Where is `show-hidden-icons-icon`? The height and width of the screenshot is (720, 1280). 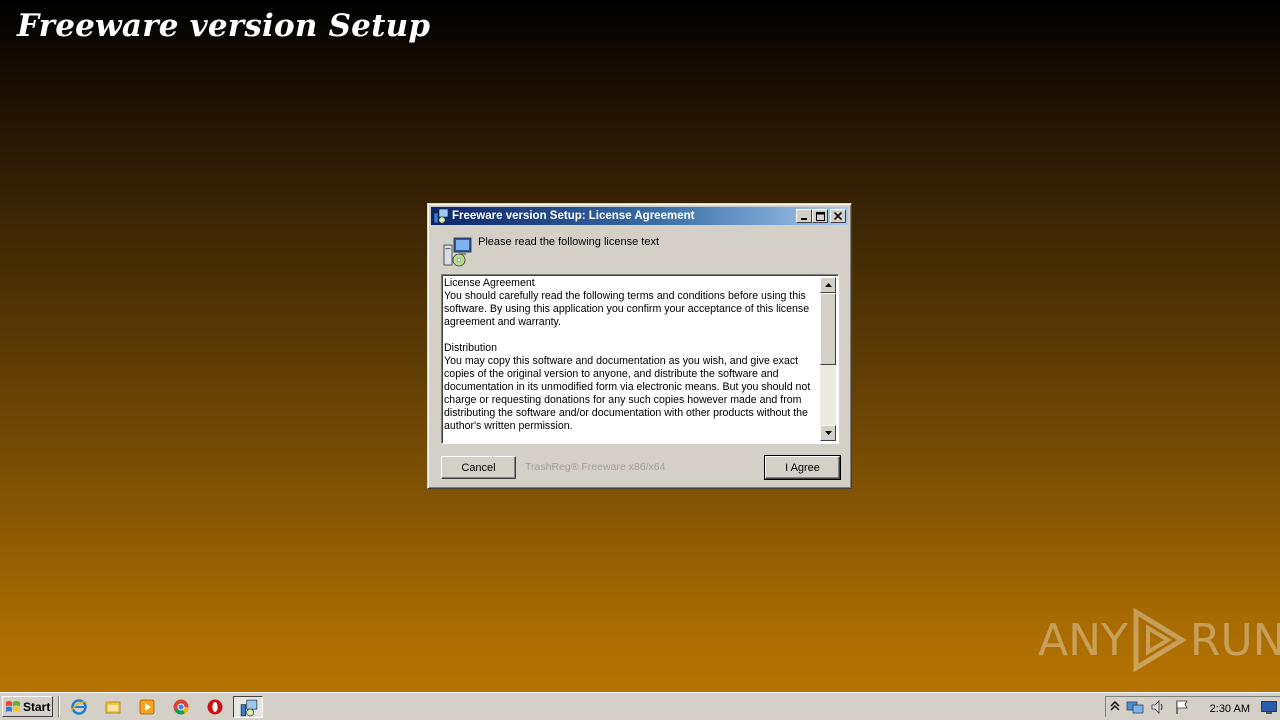 show-hidden-icons-icon is located at coordinates (1115, 706).